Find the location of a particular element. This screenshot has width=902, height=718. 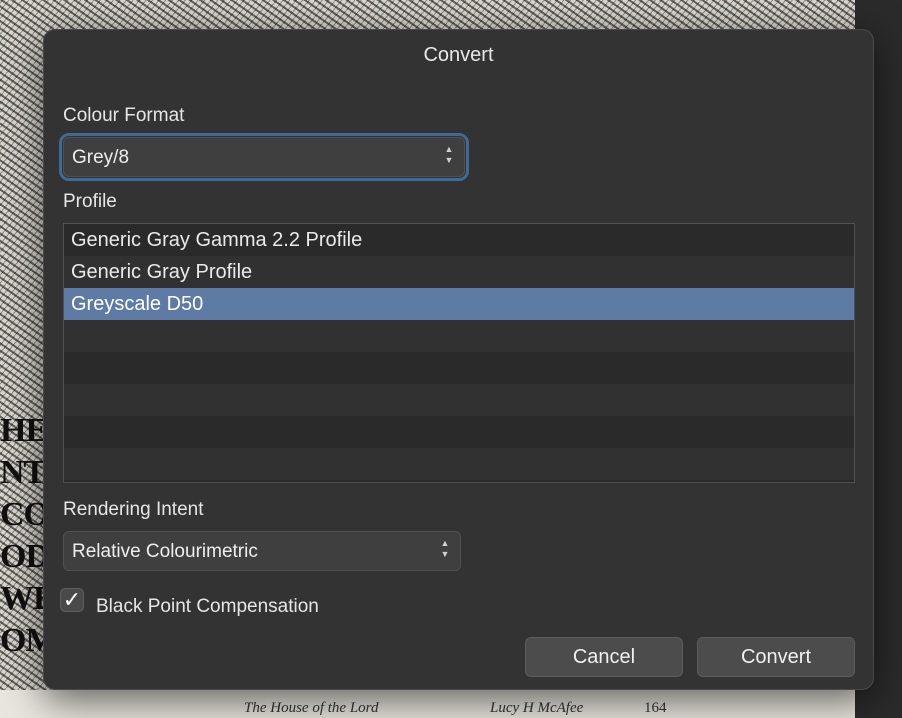

colour-format-label: Colour Format is located at coordinates (124, 115).